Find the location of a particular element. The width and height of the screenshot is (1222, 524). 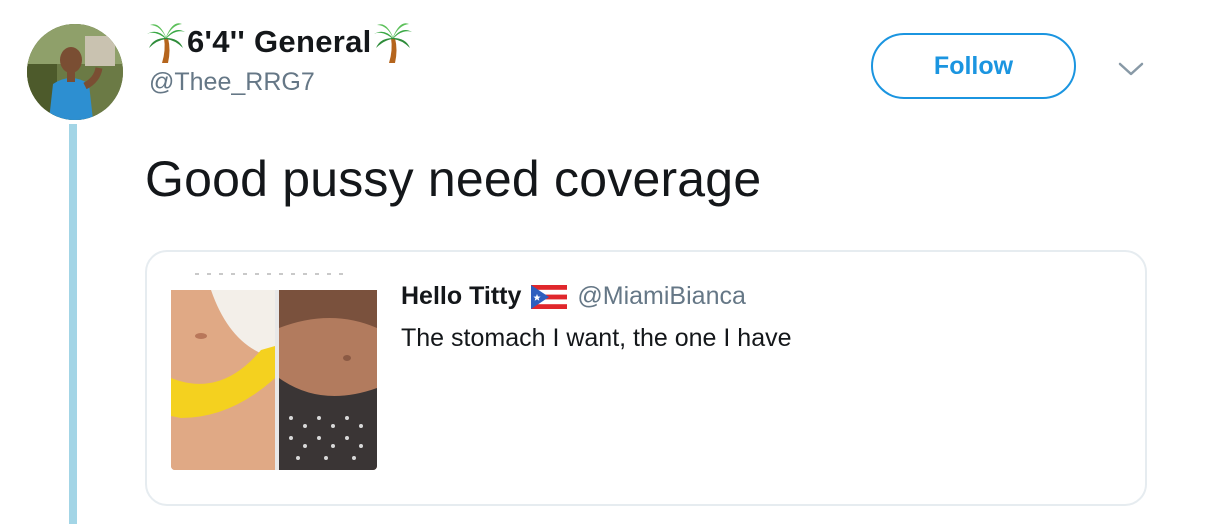

quoted-tweet-photo is located at coordinates (274, 369).